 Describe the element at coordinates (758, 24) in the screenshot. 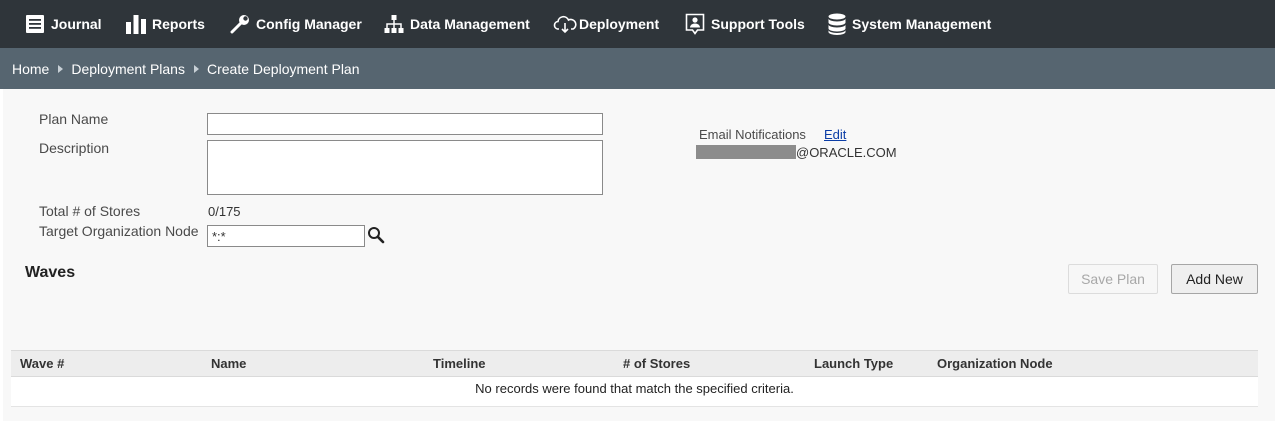

I see `nav-support-tools-label: Support Tools` at that location.